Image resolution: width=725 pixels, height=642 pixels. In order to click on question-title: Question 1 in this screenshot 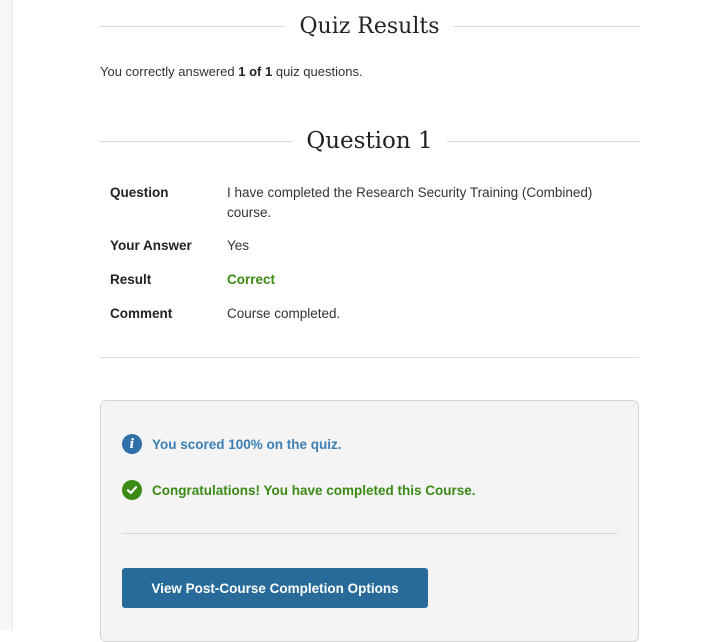, I will do `click(369, 141)`.